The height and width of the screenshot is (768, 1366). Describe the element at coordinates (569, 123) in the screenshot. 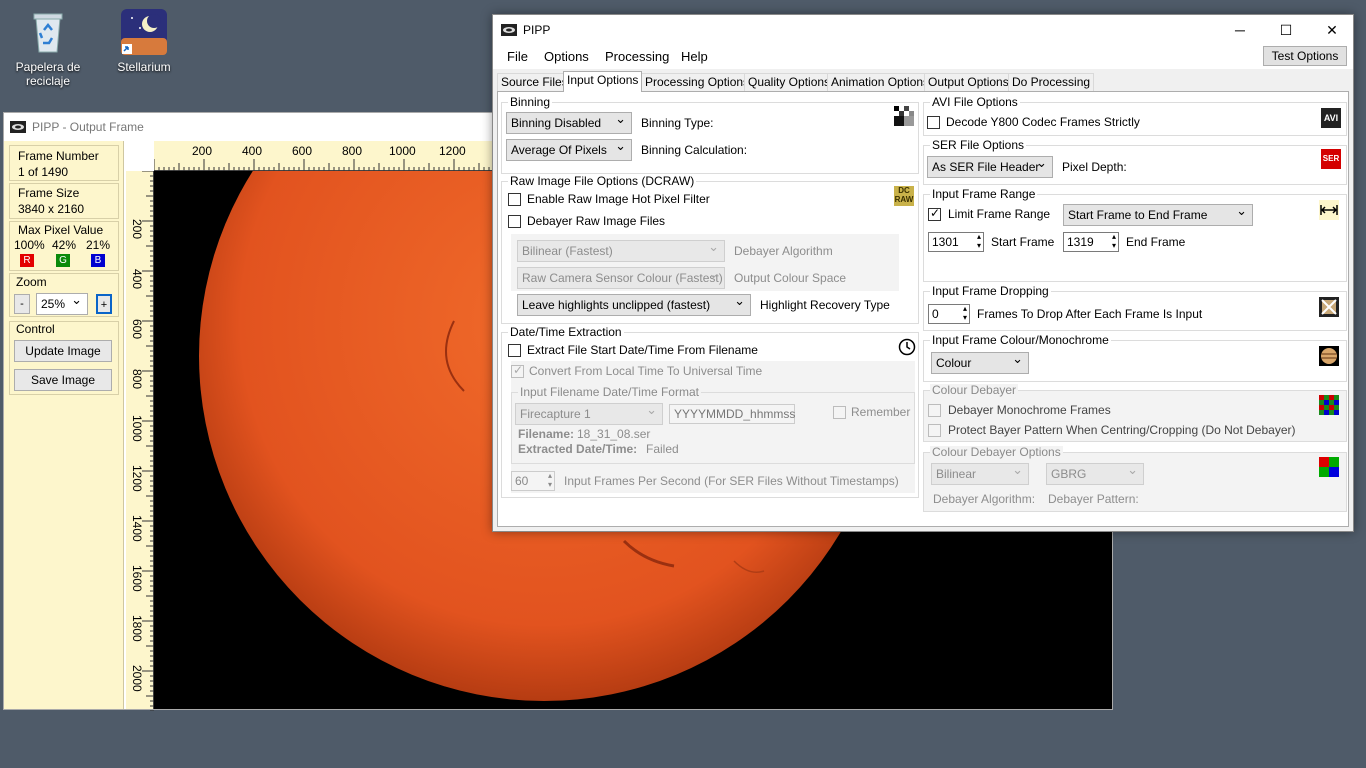

I see `binning-type-select: Binning Disabled` at that location.